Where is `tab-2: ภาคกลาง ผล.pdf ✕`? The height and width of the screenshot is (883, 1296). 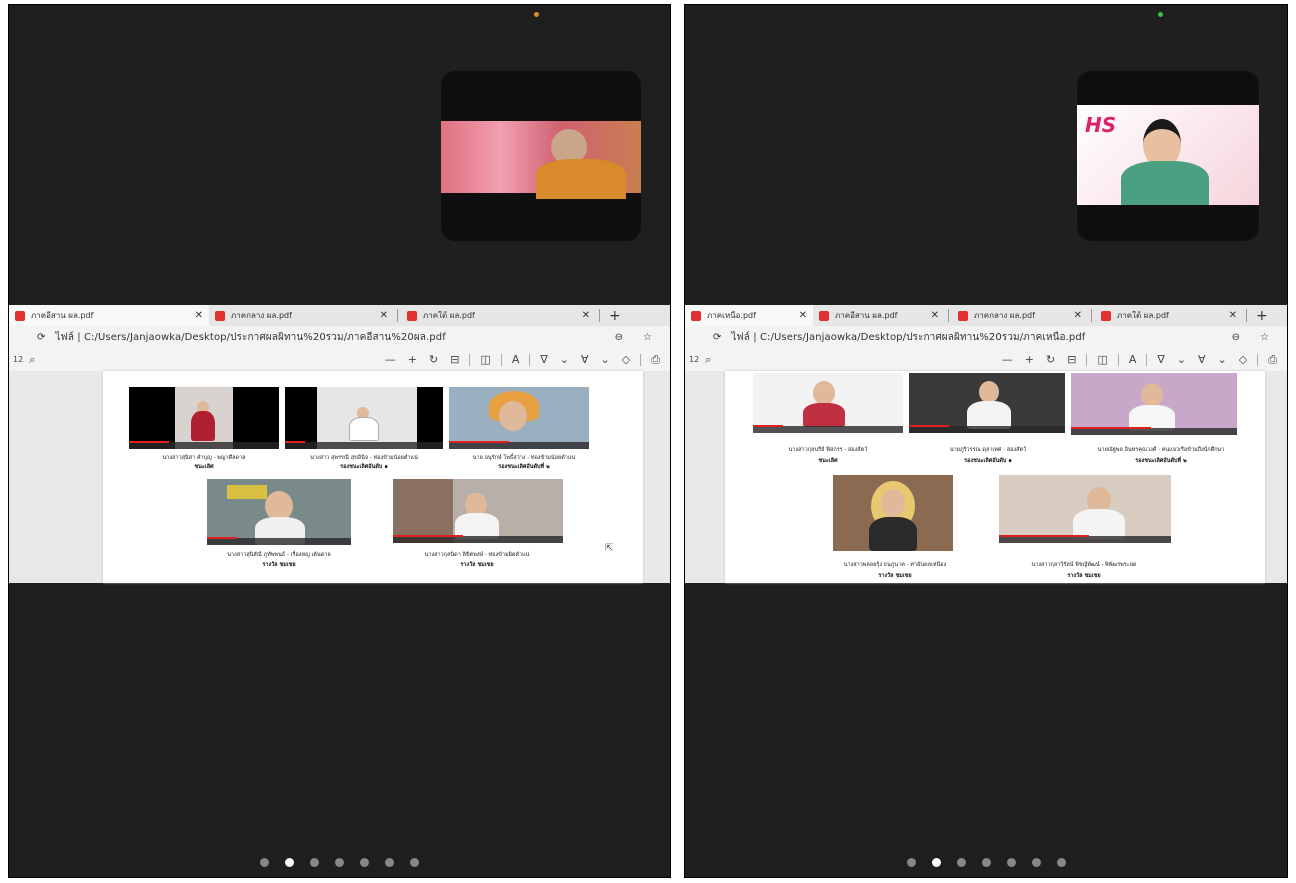 tab-2: ภาคกลาง ผล.pdf ✕ is located at coordinates (1020, 315).